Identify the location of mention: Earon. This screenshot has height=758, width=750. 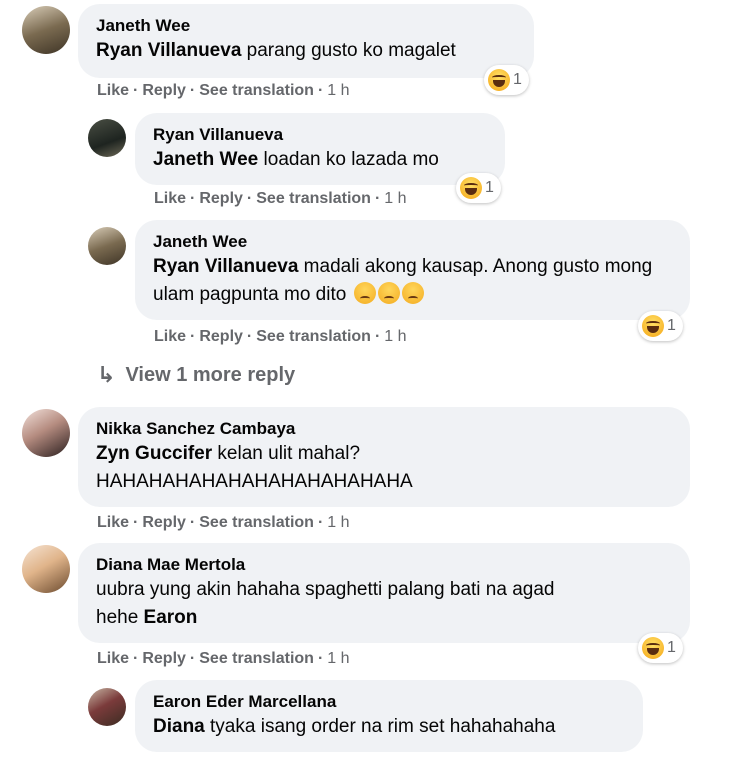
(171, 617).